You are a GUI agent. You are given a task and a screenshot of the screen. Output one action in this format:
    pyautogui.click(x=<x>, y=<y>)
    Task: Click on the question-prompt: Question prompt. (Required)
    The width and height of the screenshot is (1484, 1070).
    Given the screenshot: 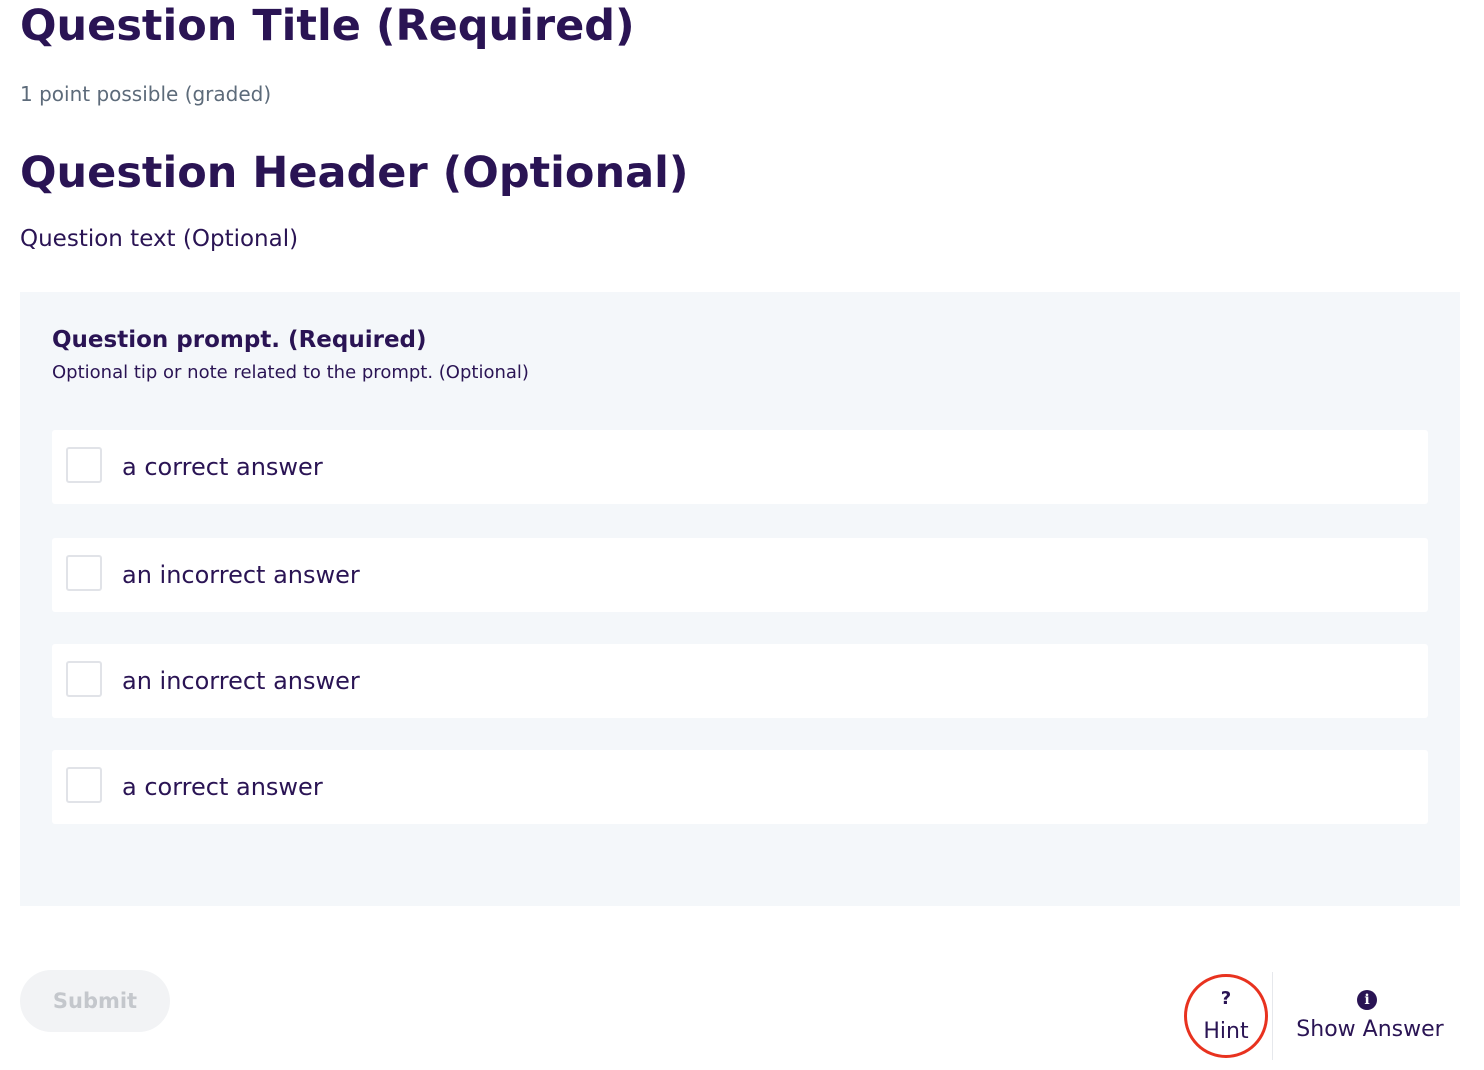 What is the action you would take?
    pyautogui.click(x=239, y=340)
    